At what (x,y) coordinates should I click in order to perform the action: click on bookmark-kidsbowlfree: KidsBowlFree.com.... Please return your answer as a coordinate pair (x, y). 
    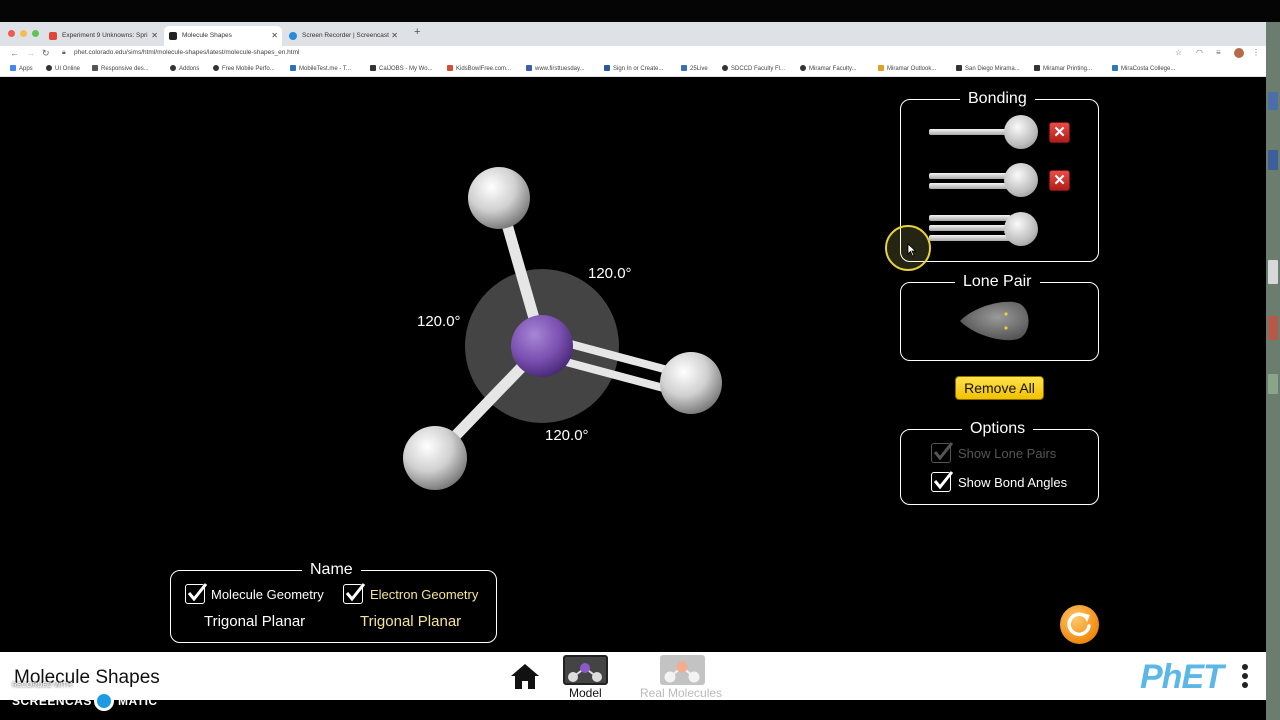
    Looking at the image, I should click on (479, 68).